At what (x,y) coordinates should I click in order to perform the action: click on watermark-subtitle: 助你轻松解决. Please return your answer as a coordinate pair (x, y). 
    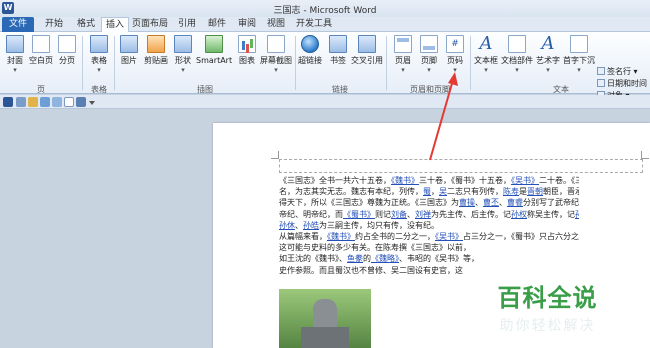
    Looking at the image, I should click on (547, 326).